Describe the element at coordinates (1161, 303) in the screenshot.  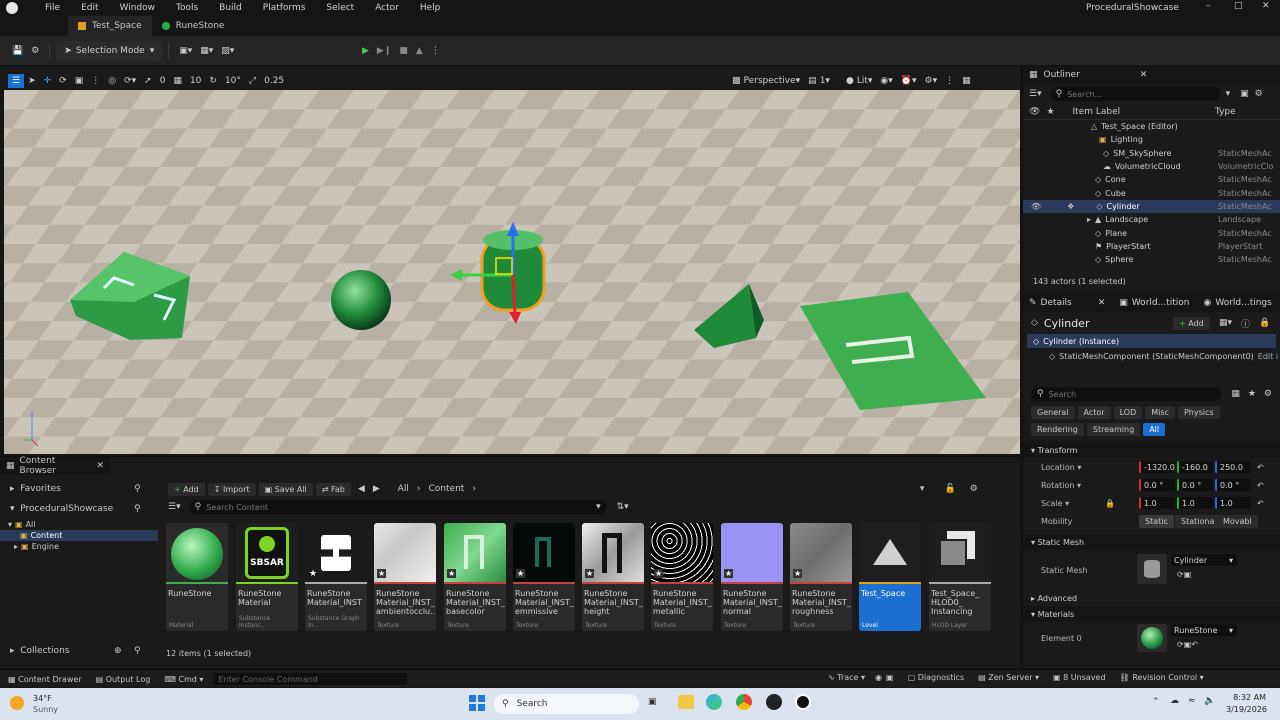
I see `tab-world-partition: World...tition` at that location.